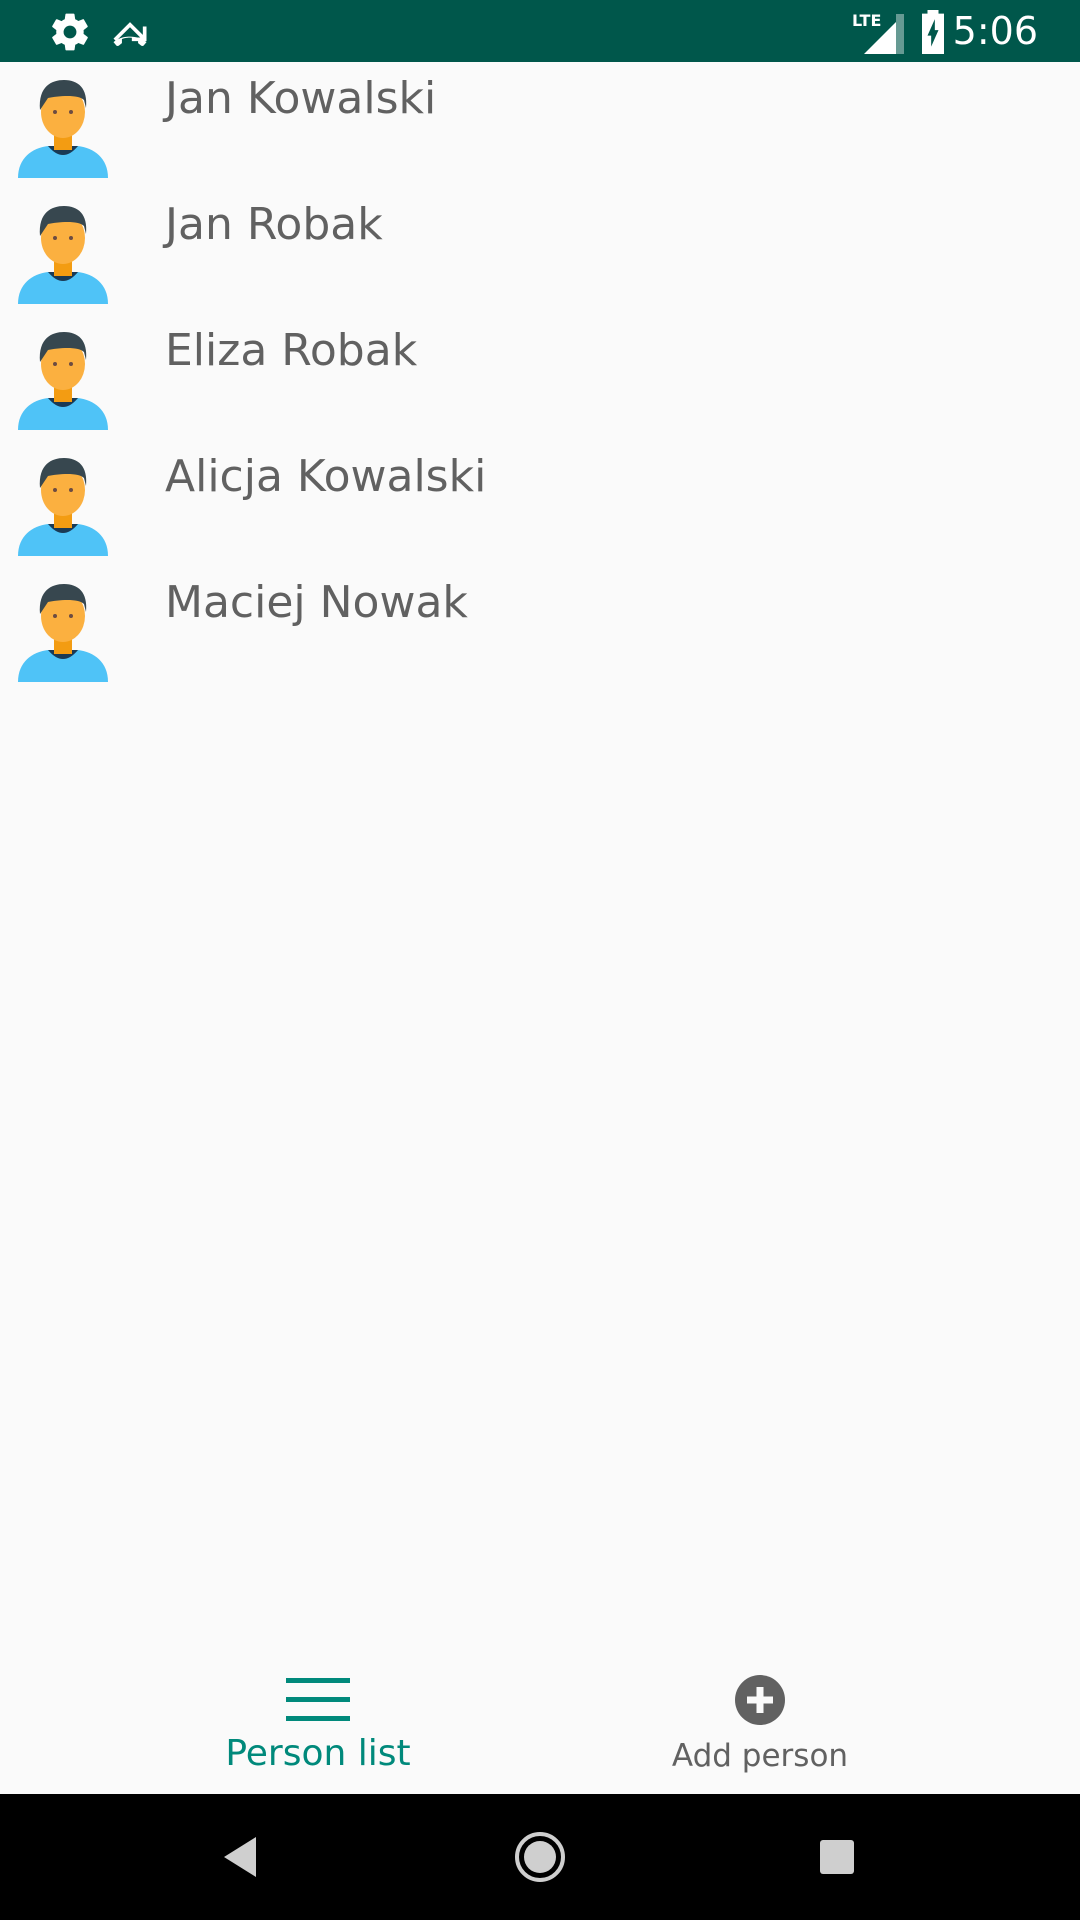 The height and width of the screenshot is (1920, 1080). Describe the element at coordinates (995, 31) in the screenshot. I see `status-time: 5:06` at that location.